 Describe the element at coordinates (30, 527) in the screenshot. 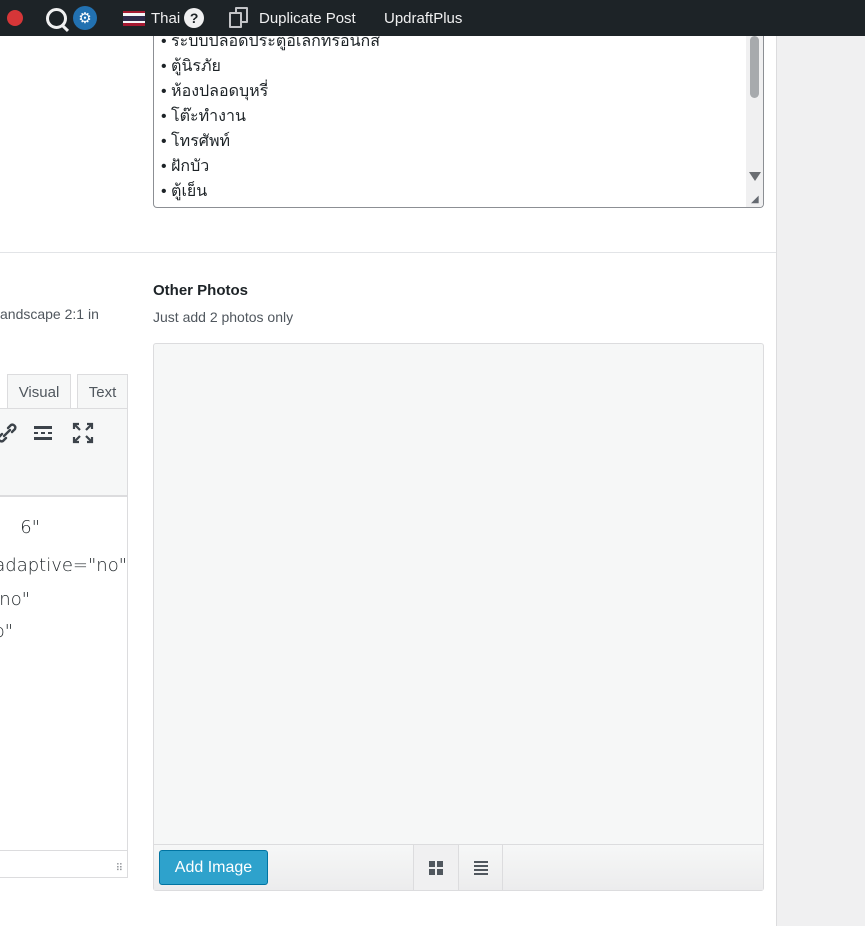

I see `code-line: 6"` at that location.